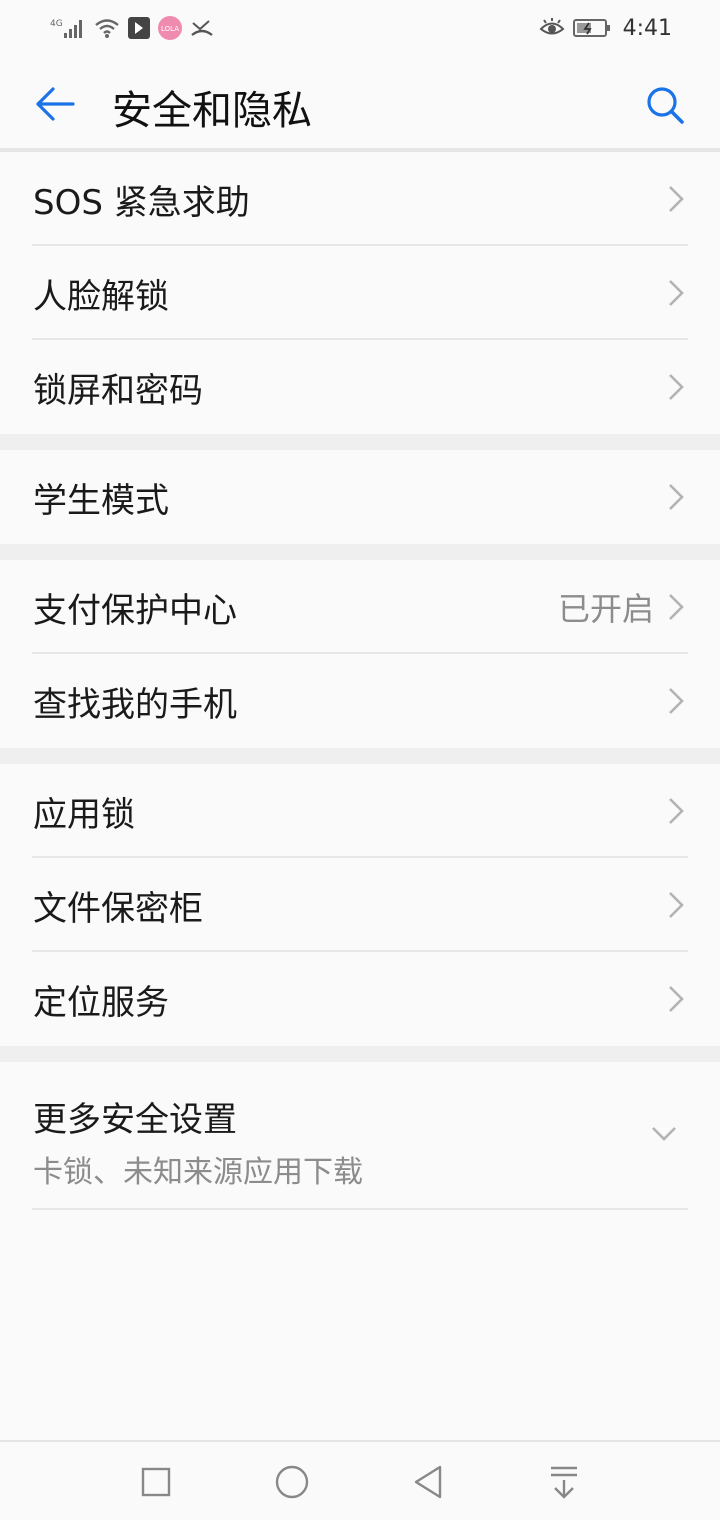  I want to click on search-icon, so click(665, 105).